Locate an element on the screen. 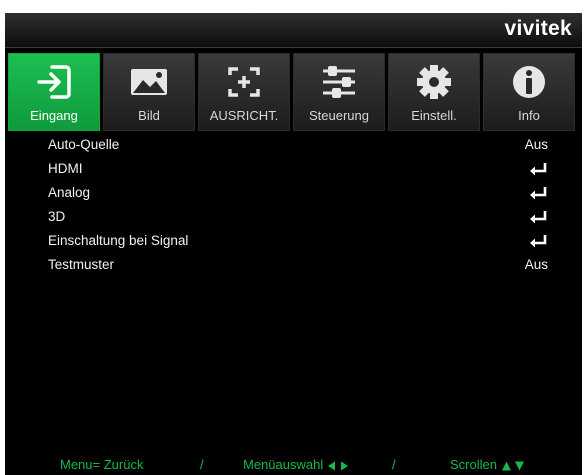 The image size is (587, 475). menu-item-label: 3D is located at coordinates (57, 216).